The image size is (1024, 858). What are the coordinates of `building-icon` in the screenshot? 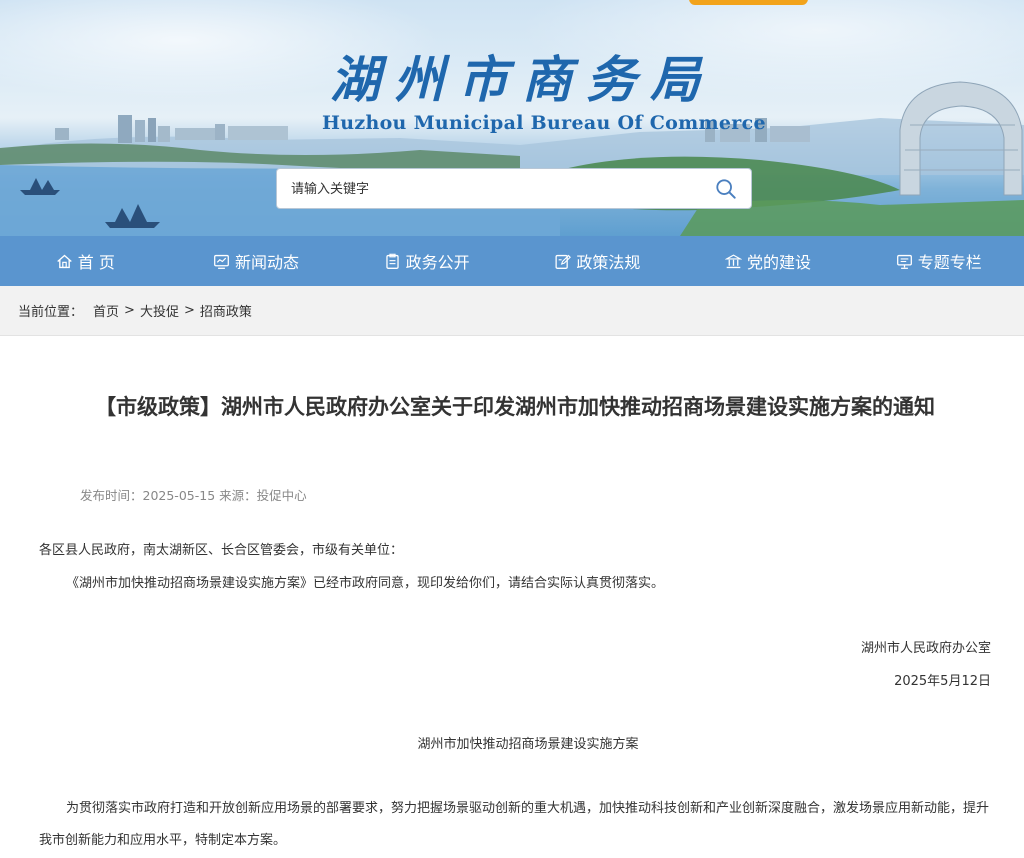 It's located at (734, 260).